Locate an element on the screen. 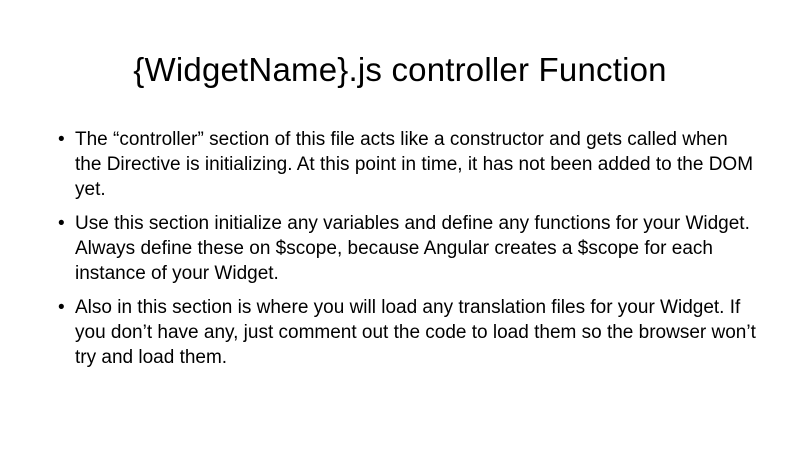  slide-title: {WidgetName}.js controller Function is located at coordinates (400, 69).